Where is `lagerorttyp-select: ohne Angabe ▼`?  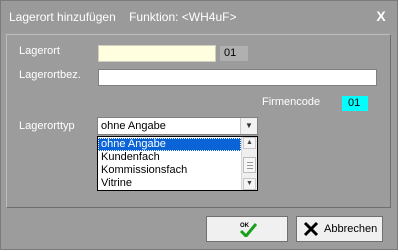
lagerorttyp-select: ohne Angabe ▼ is located at coordinates (177, 126).